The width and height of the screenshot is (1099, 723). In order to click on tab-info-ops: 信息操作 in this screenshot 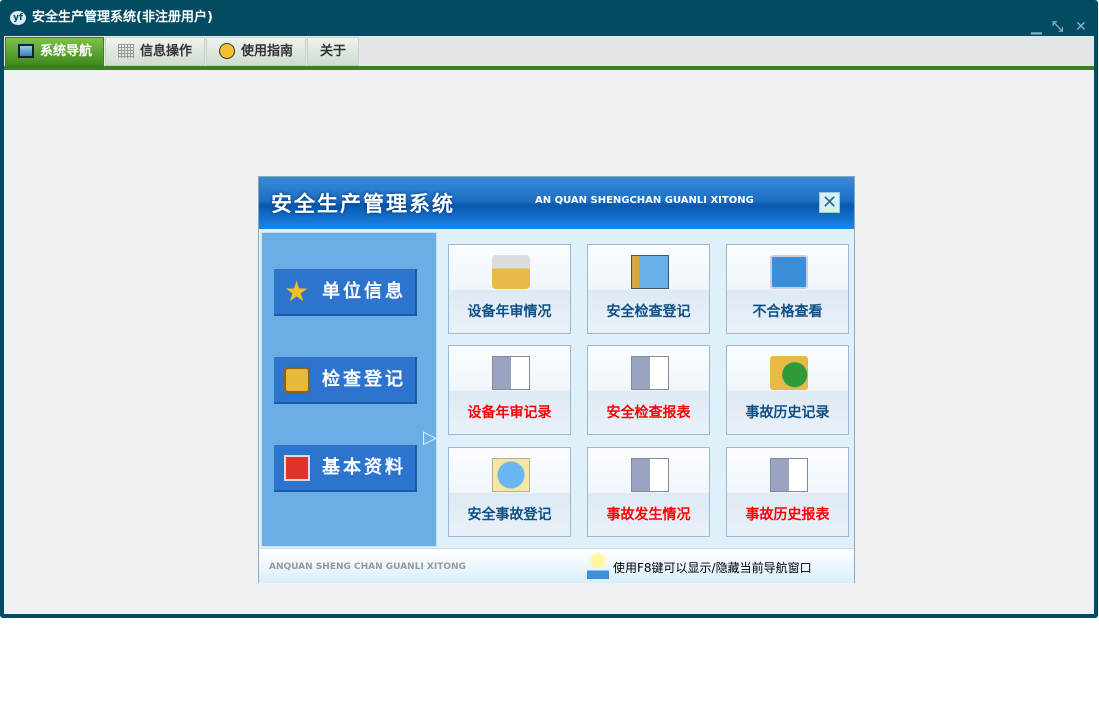, I will do `click(155, 51)`.